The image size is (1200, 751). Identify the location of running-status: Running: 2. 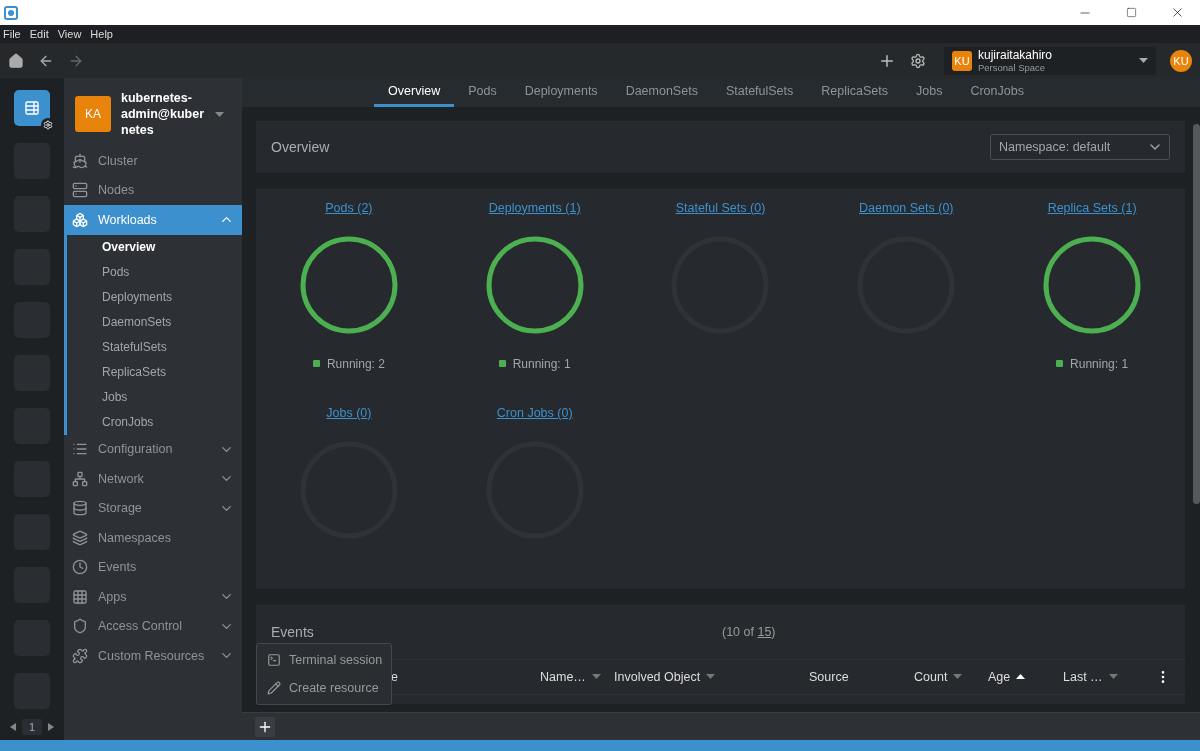
(348, 363).